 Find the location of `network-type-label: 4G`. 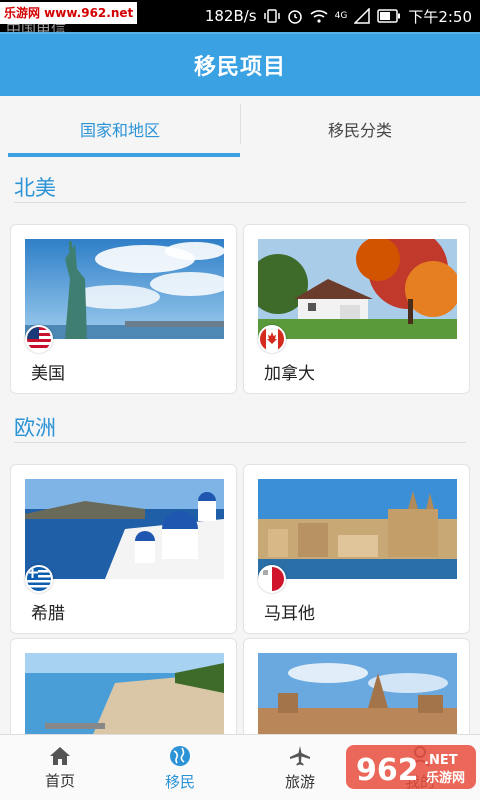

network-type-label: 4G is located at coordinates (341, 15).